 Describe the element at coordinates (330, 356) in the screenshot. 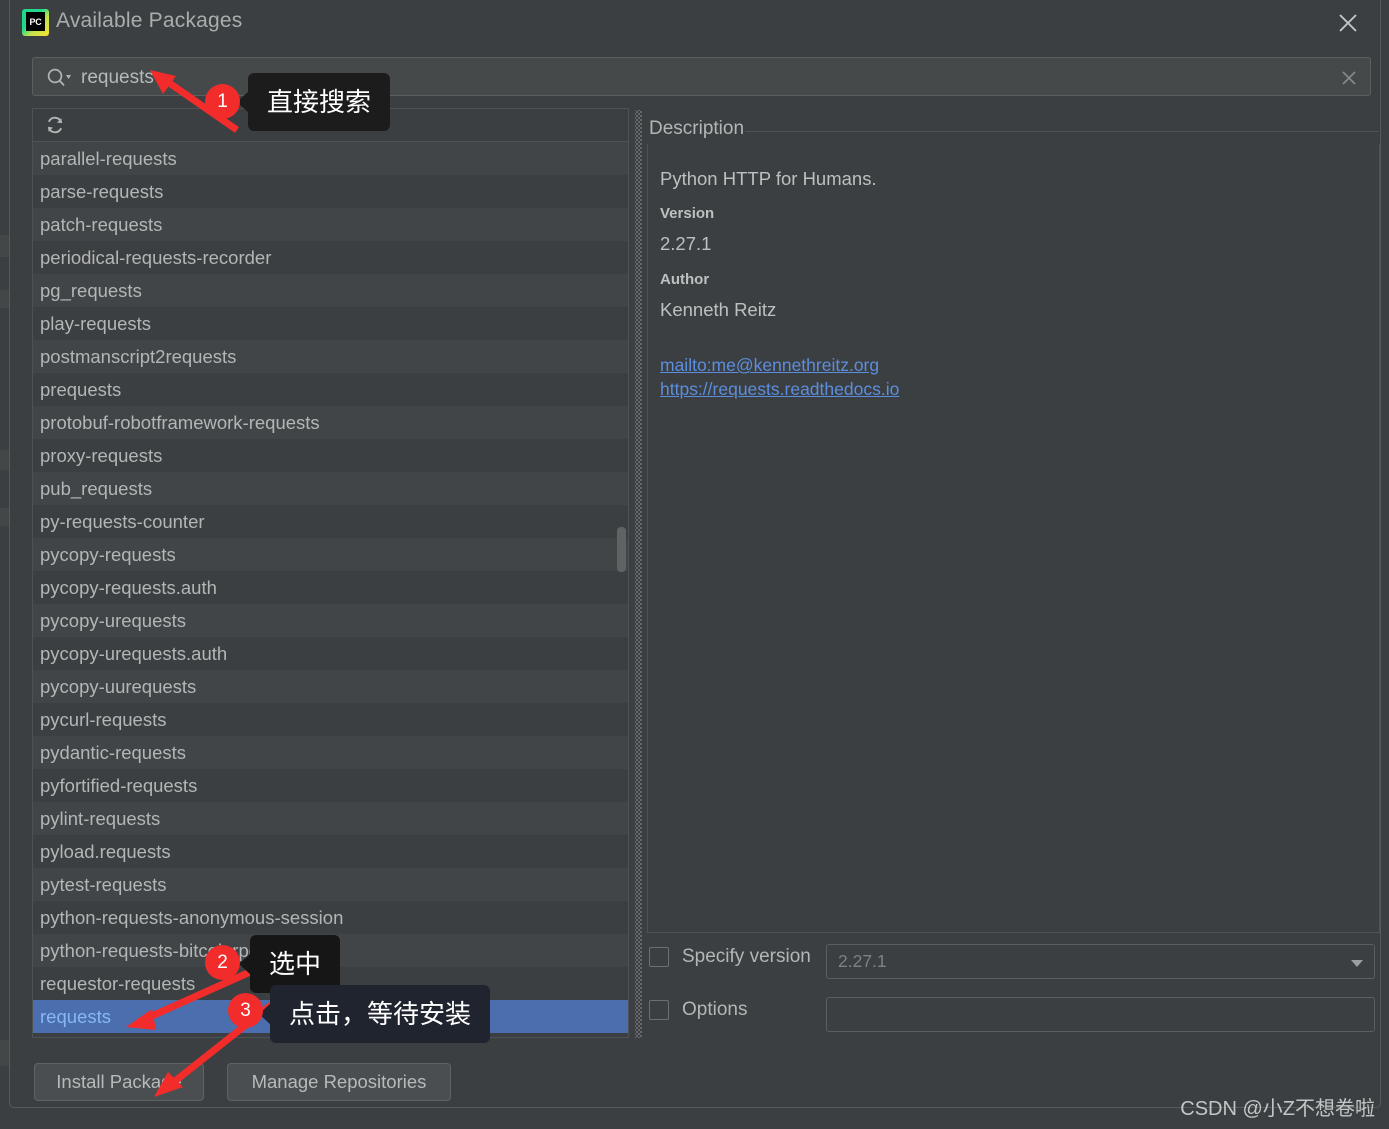

I see `package-list-item: postmanscript2requests` at that location.